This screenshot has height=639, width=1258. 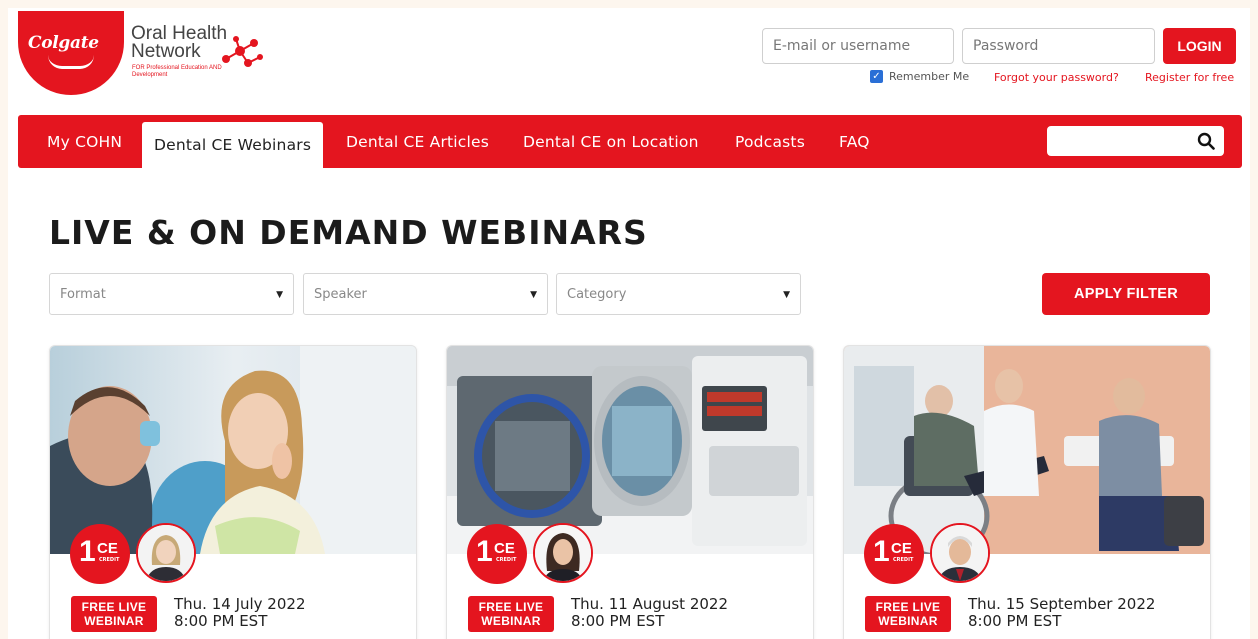 I want to click on apply-filter-button: APPLY FILTER, so click(x=1126, y=294).